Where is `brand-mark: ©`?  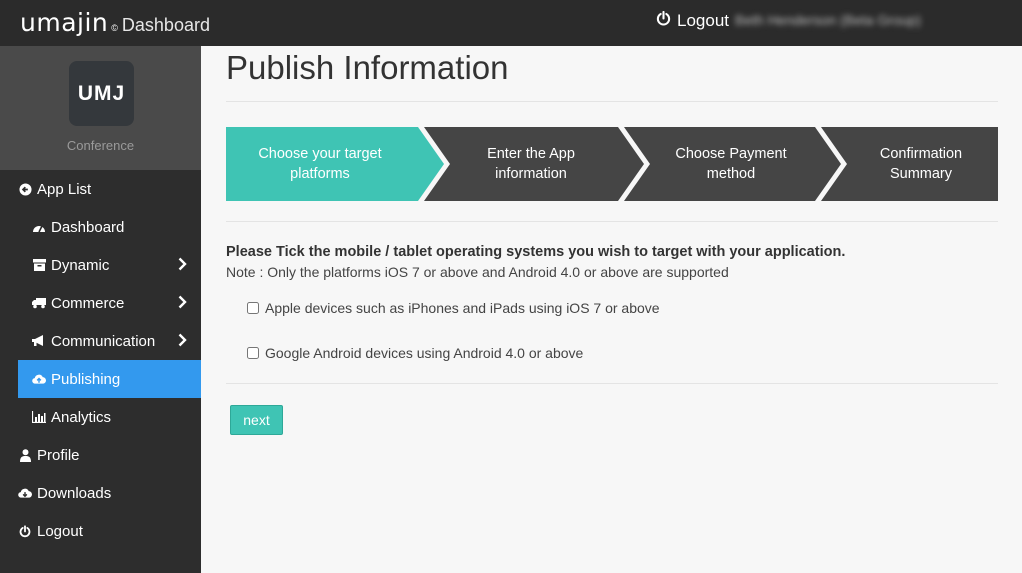 brand-mark: © is located at coordinates (114, 28).